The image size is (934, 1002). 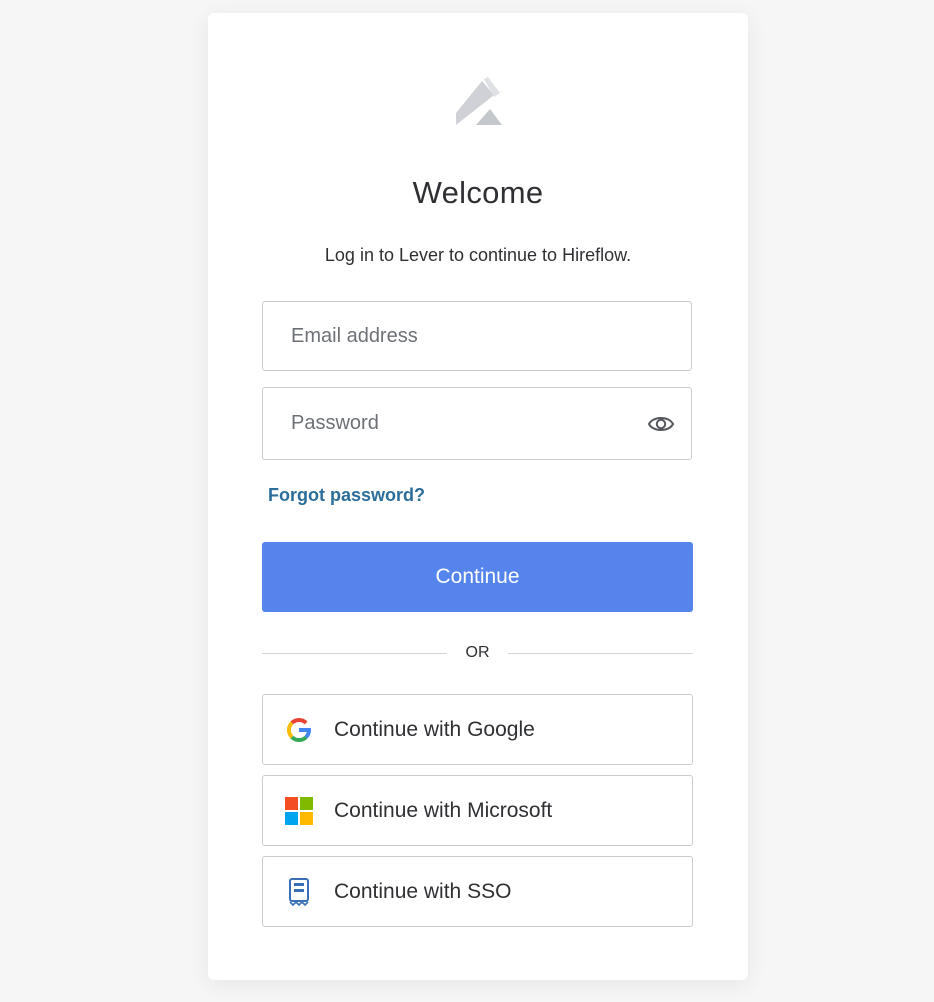 I want to click on continue-button: Continue, so click(x=477, y=577).